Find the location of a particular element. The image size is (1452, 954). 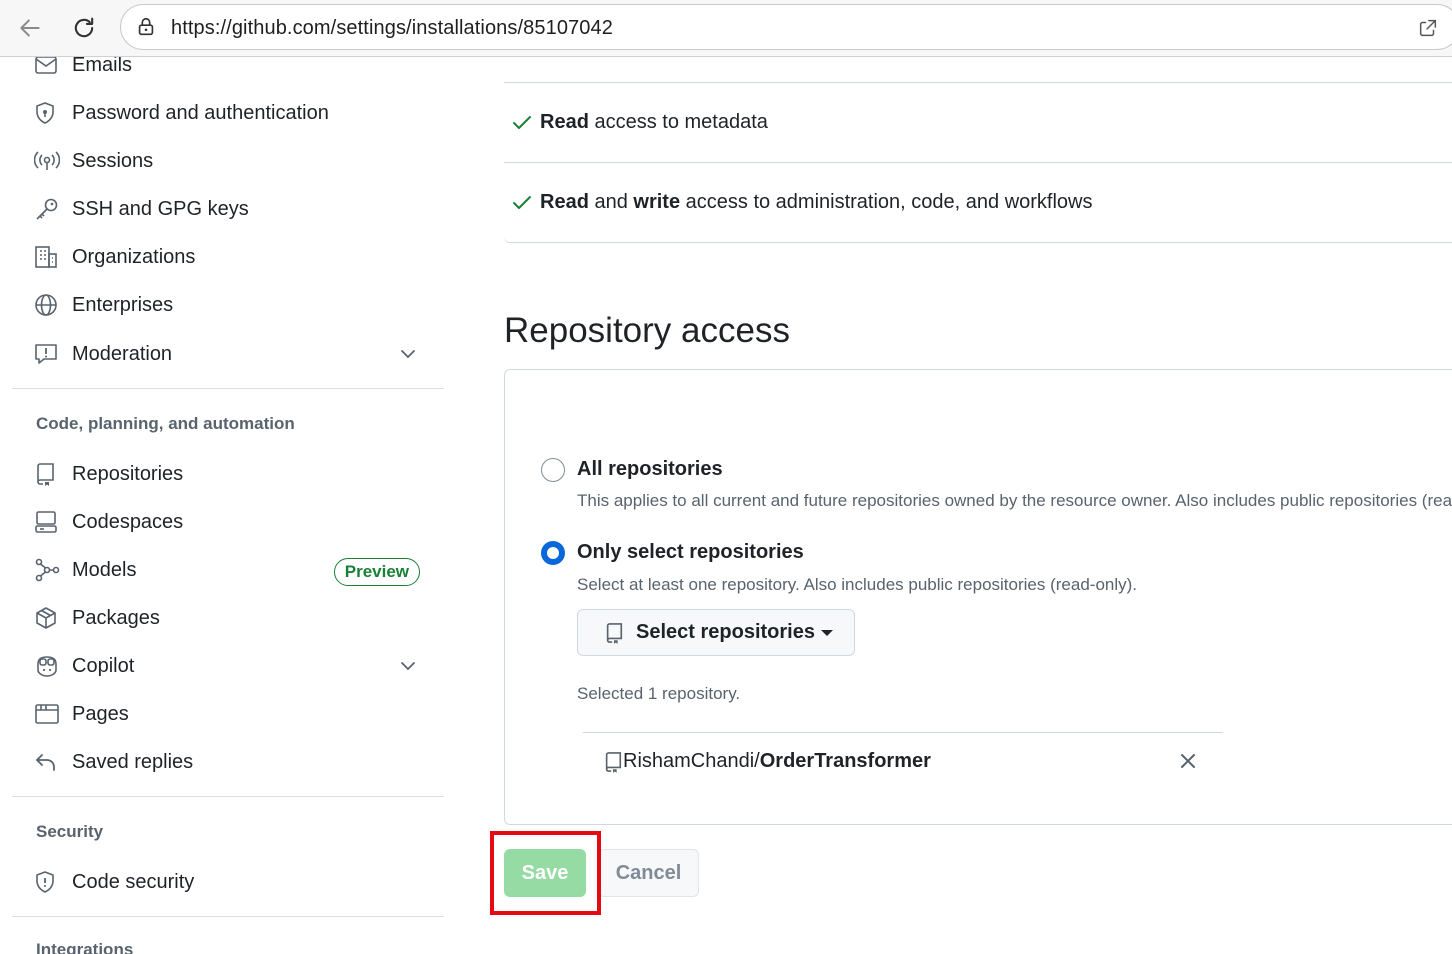

sidebar-item-ssh-gpg: SSH and GPG keys is located at coordinates (230, 209).